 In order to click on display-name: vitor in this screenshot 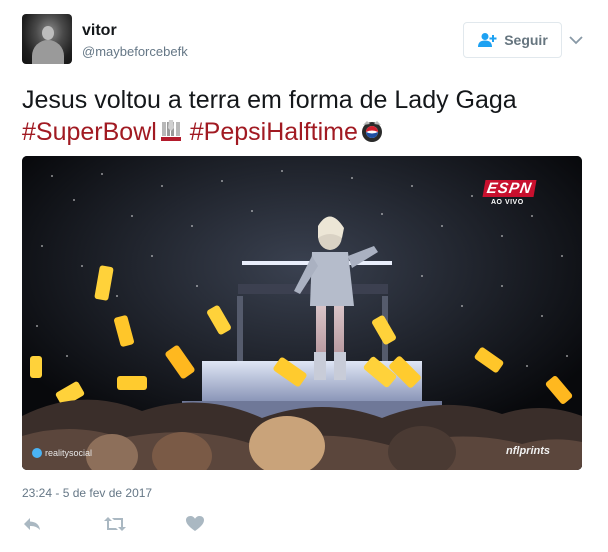, I will do `click(99, 31)`.